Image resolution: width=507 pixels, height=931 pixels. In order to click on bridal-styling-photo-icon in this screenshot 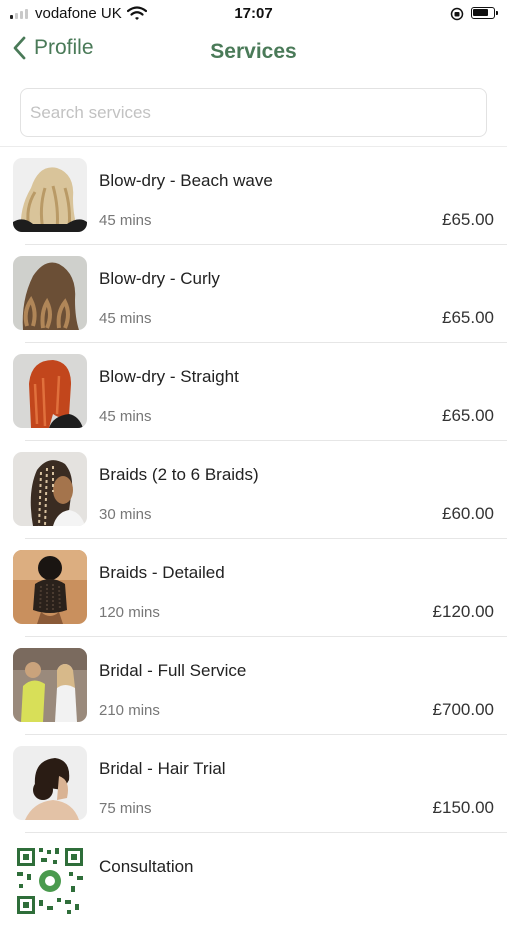, I will do `click(50, 685)`.